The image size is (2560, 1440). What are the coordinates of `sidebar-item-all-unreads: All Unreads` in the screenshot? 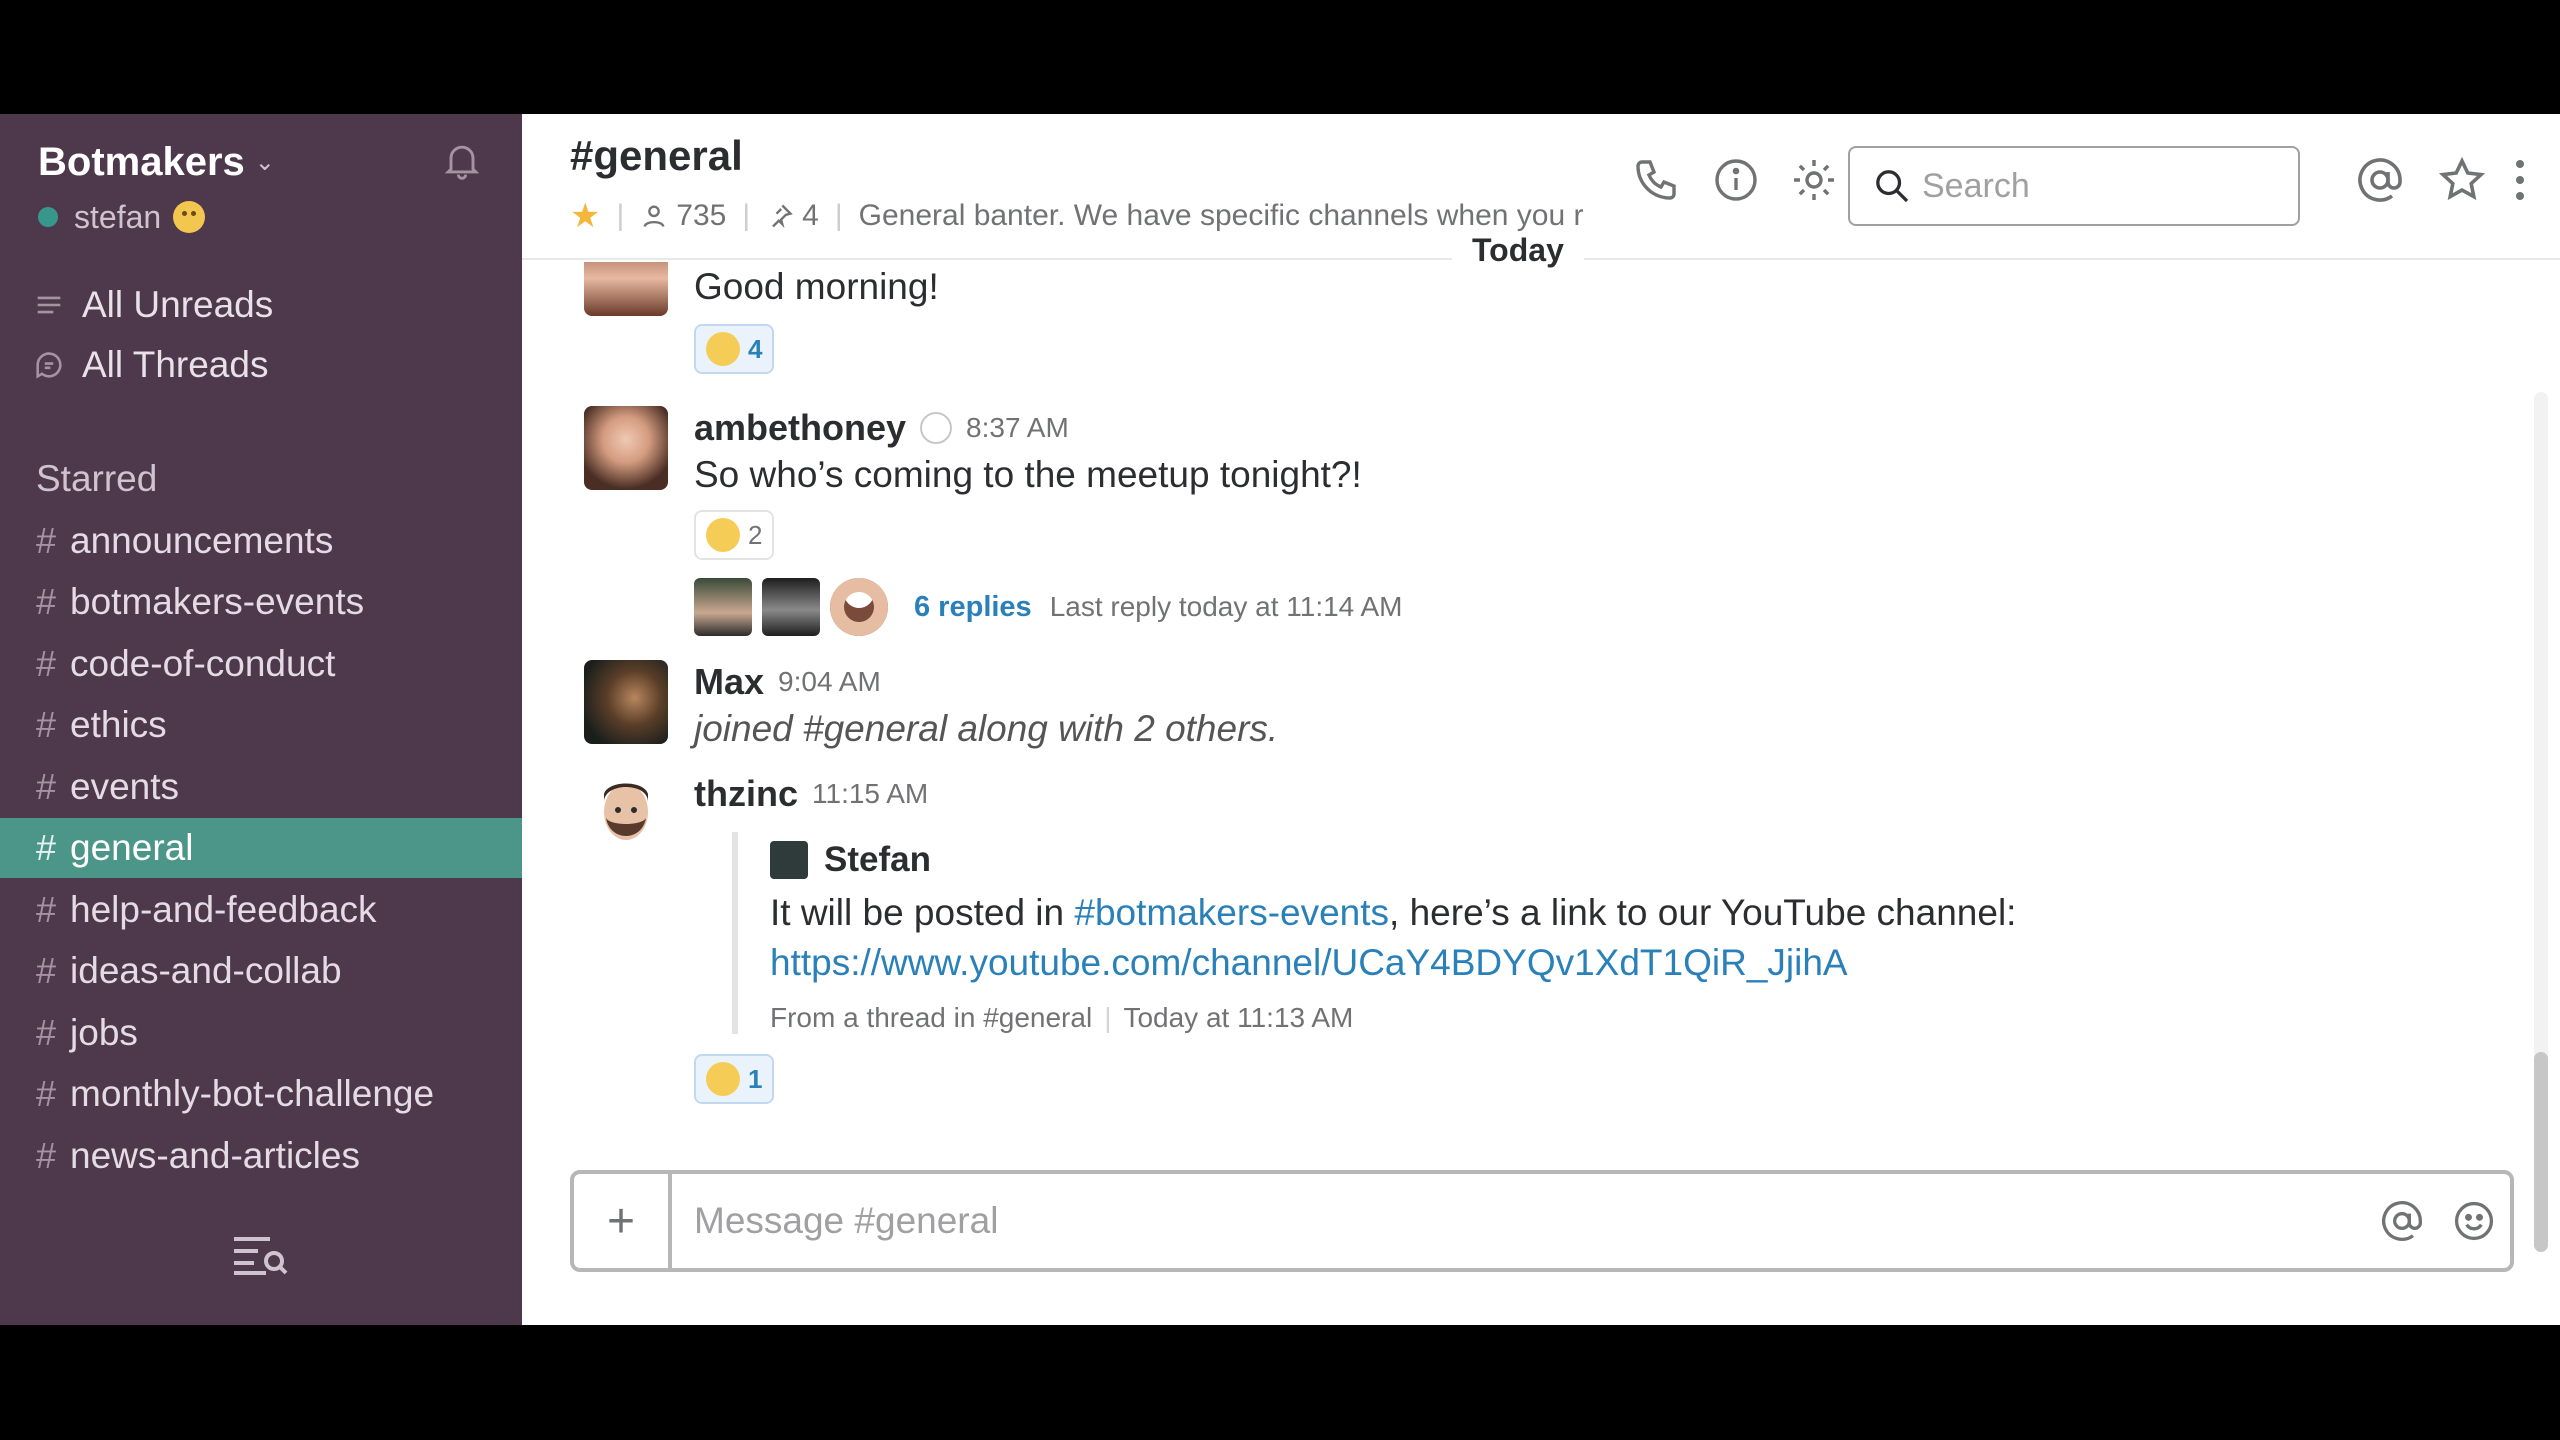 It's located at (152, 305).